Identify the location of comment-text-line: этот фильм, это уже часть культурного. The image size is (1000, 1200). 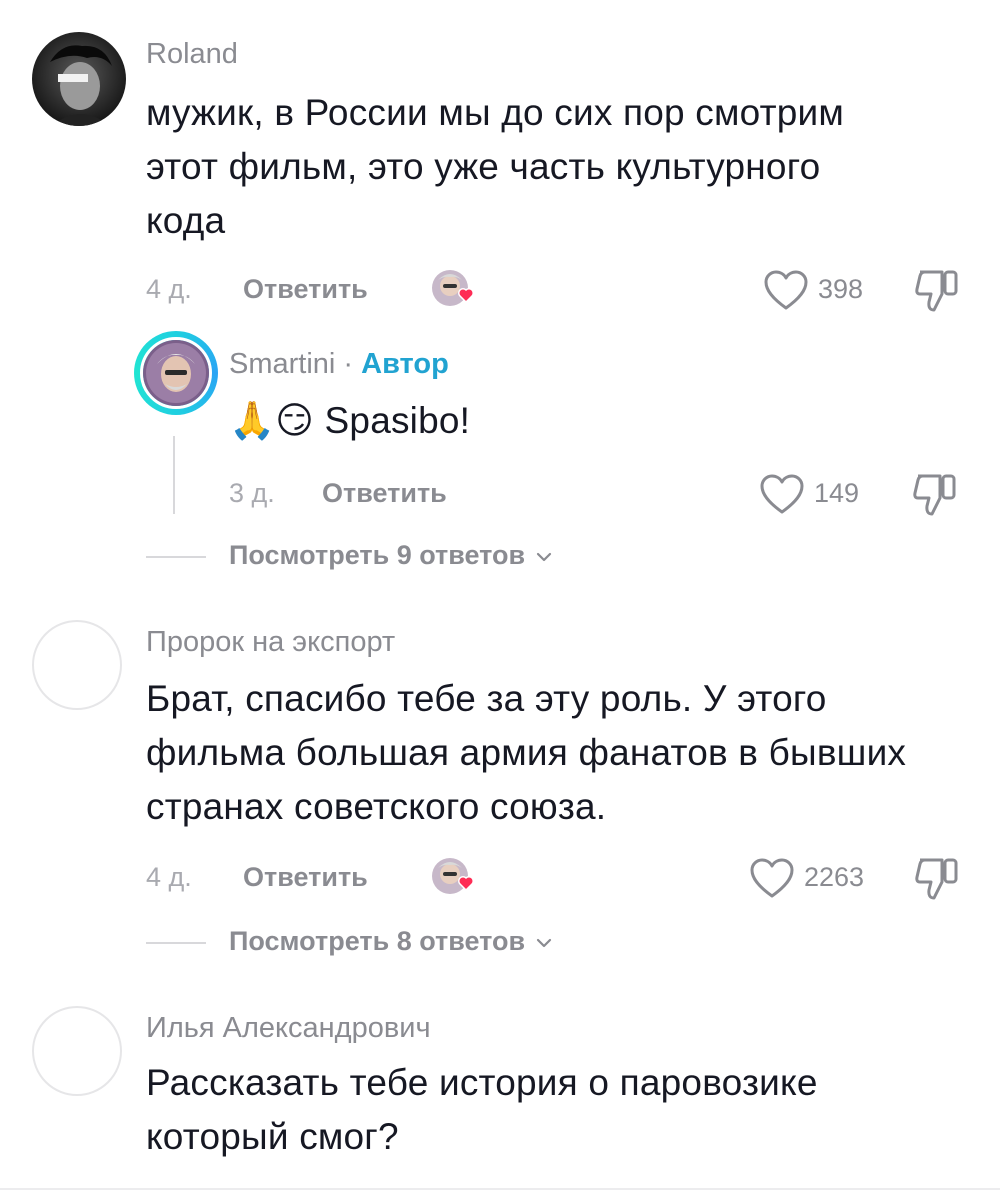
(483, 166).